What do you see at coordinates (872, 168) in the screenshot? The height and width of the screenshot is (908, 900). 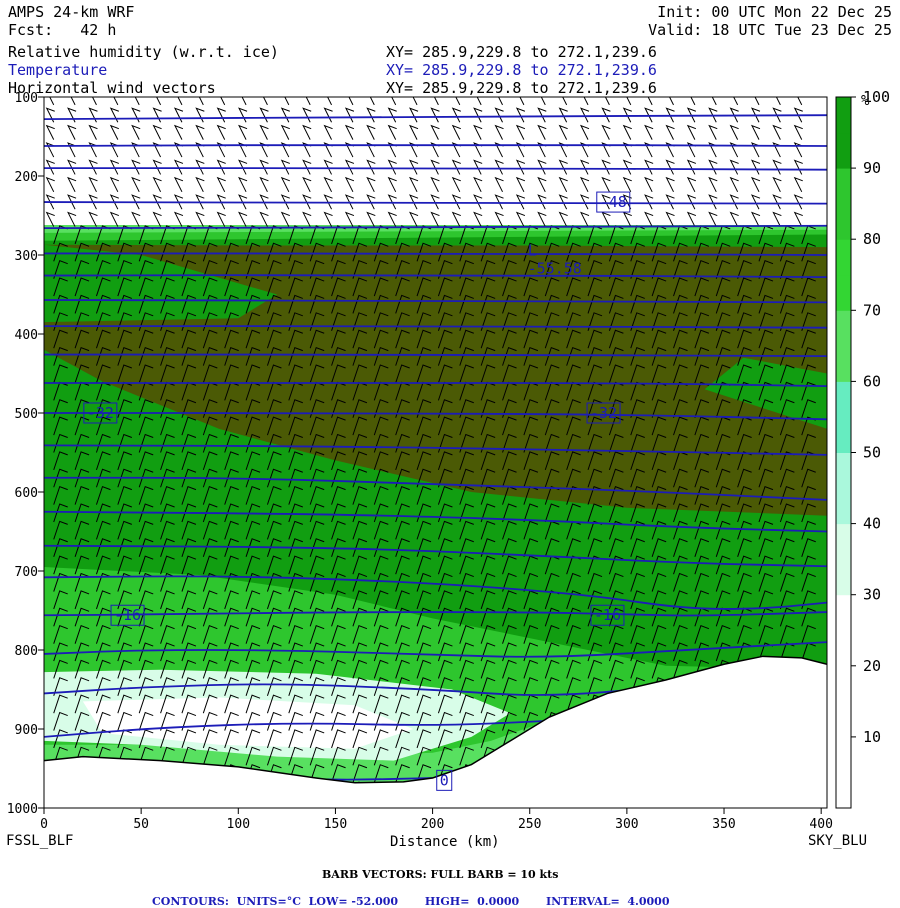 I see `colorbar-tick-label: 90` at bounding box center [872, 168].